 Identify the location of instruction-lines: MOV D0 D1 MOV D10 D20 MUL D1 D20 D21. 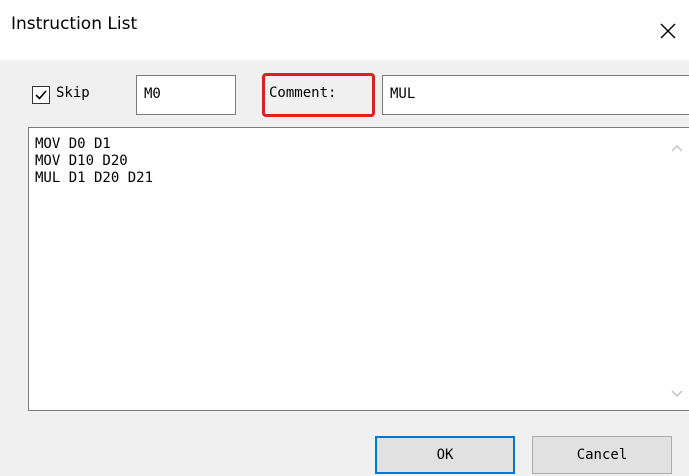
(94, 161).